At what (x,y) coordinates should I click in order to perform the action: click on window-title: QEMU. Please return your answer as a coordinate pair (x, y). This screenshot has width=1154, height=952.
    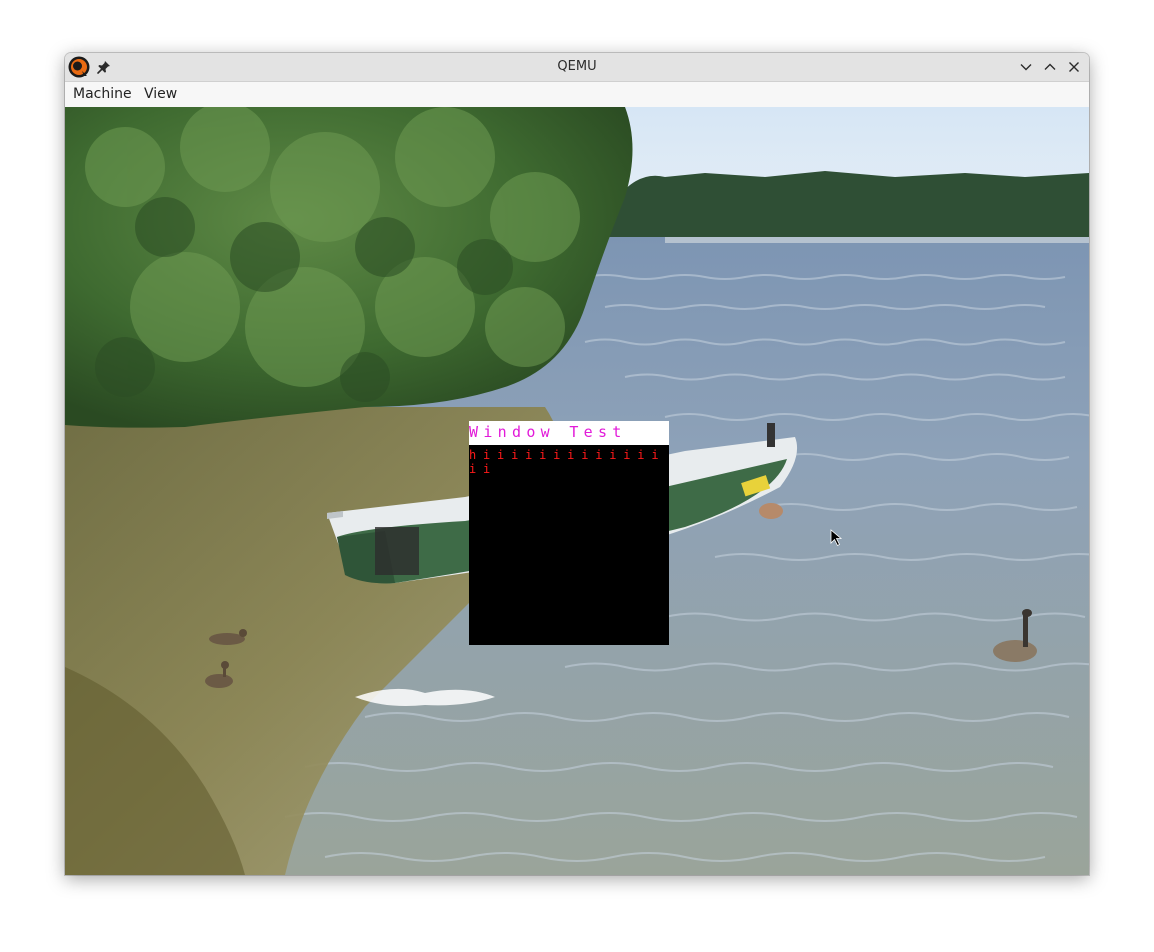
    Looking at the image, I should click on (577, 66).